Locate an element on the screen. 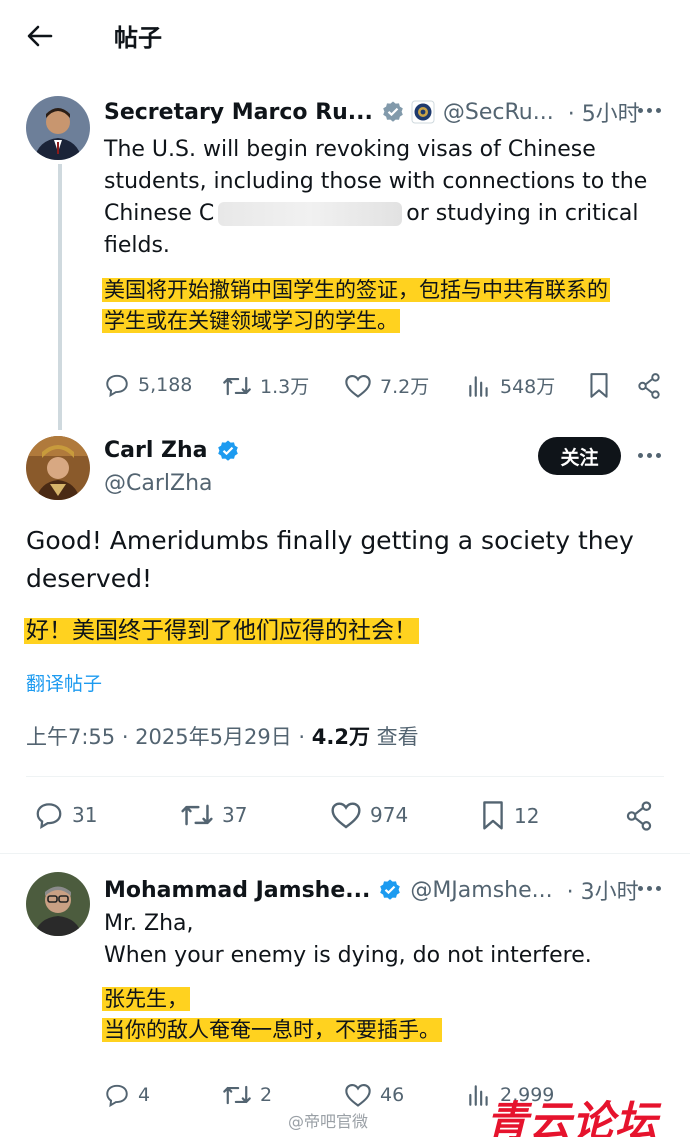  avatar-mohammad-image is located at coordinates (58, 904).